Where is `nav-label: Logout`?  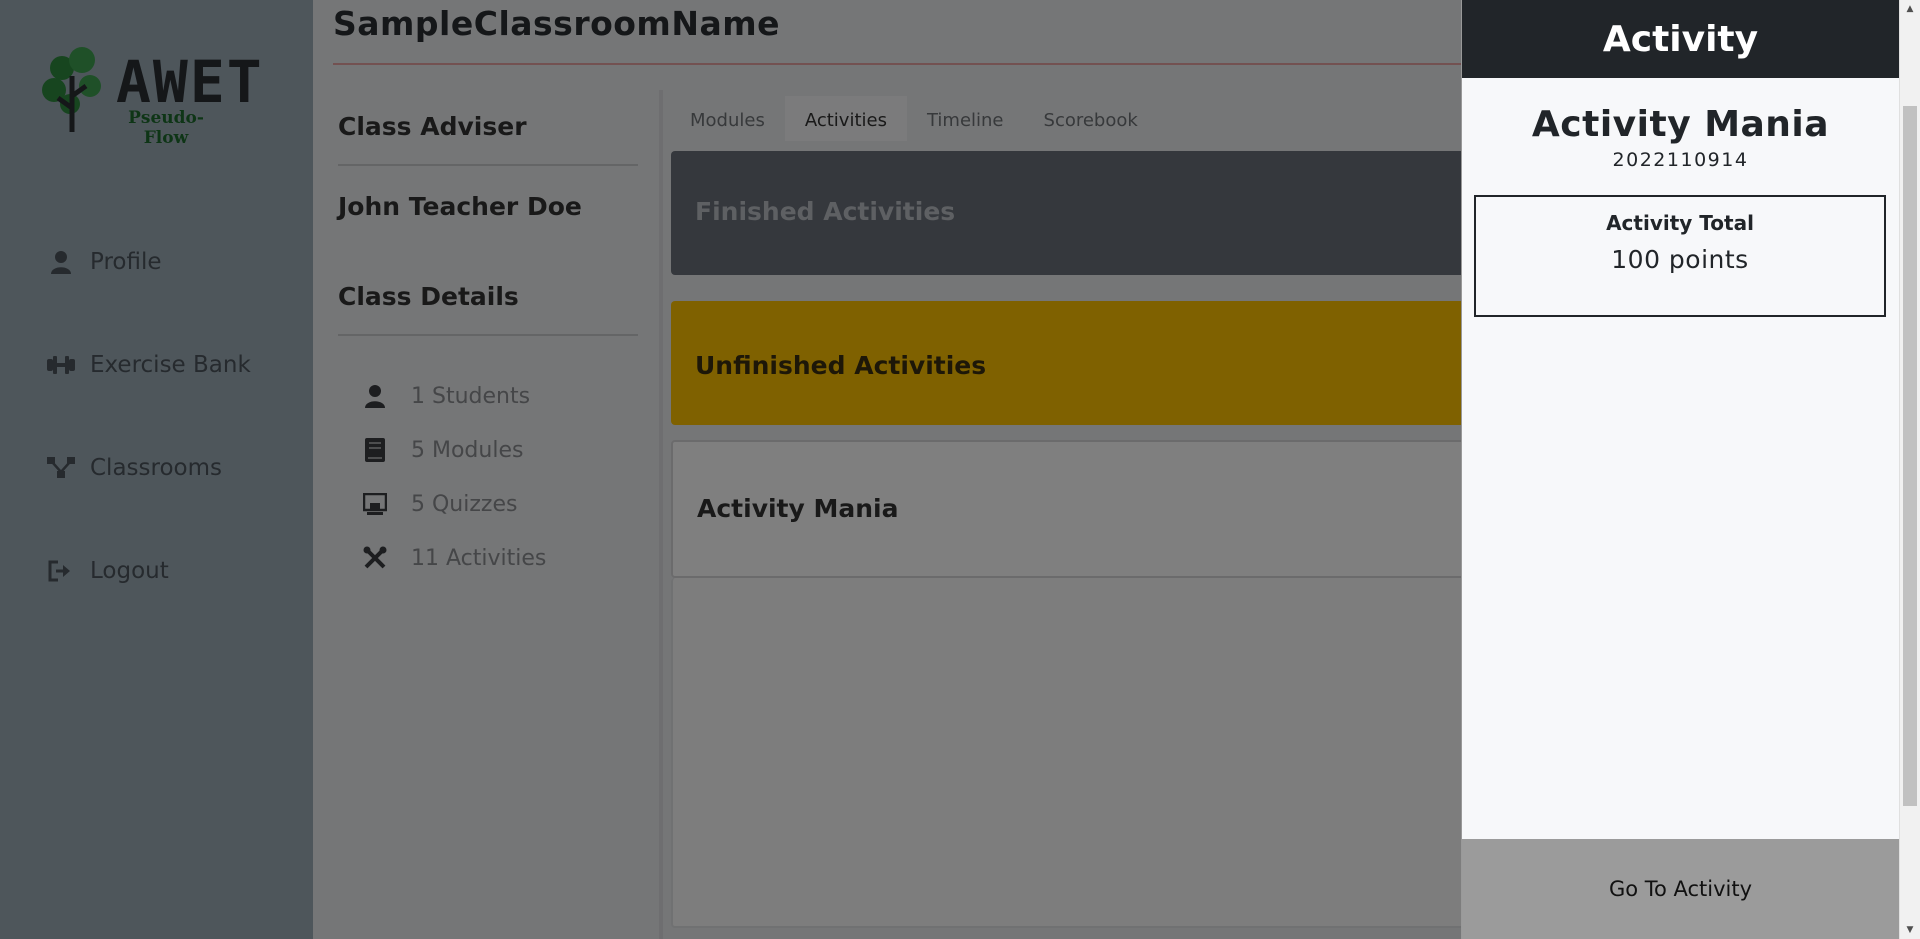 nav-label: Logout is located at coordinates (129, 570).